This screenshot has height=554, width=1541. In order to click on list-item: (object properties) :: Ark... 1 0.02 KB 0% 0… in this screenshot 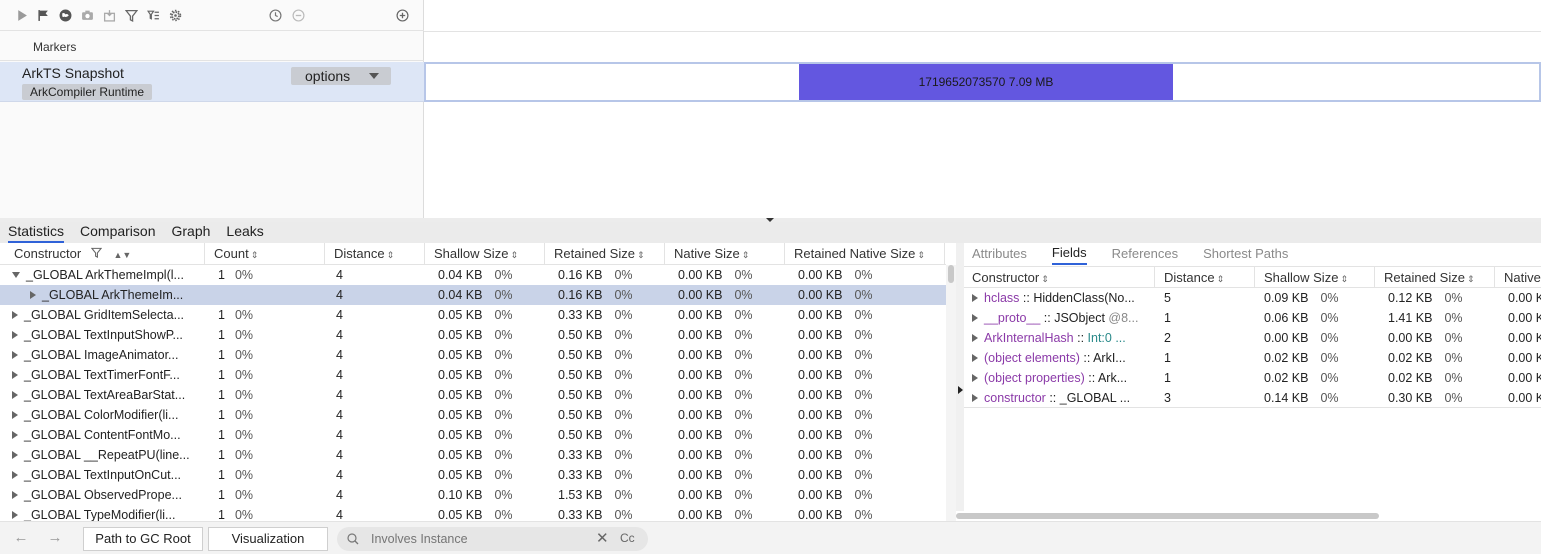, I will do `click(1252, 378)`.